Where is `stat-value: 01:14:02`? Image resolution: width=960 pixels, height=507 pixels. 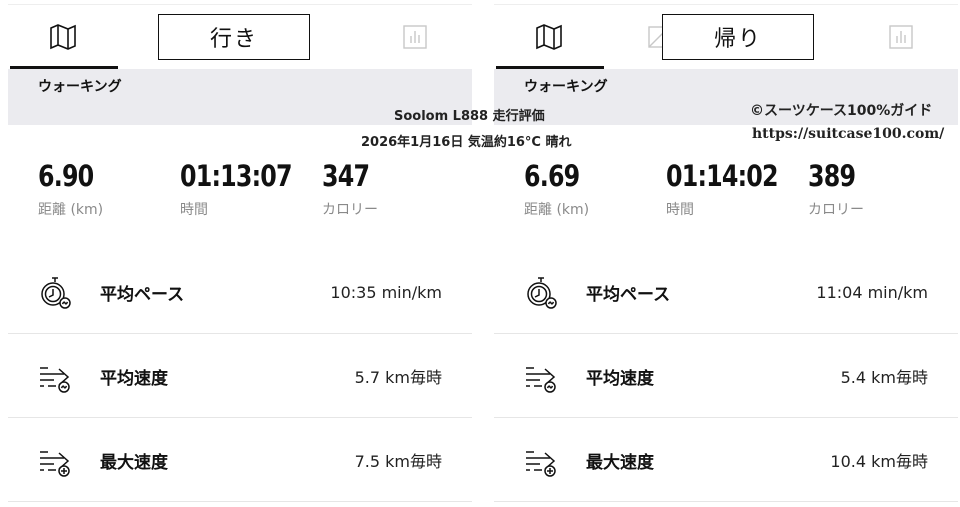
stat-value: 01:14:02 is located at coordinates (722, 176).